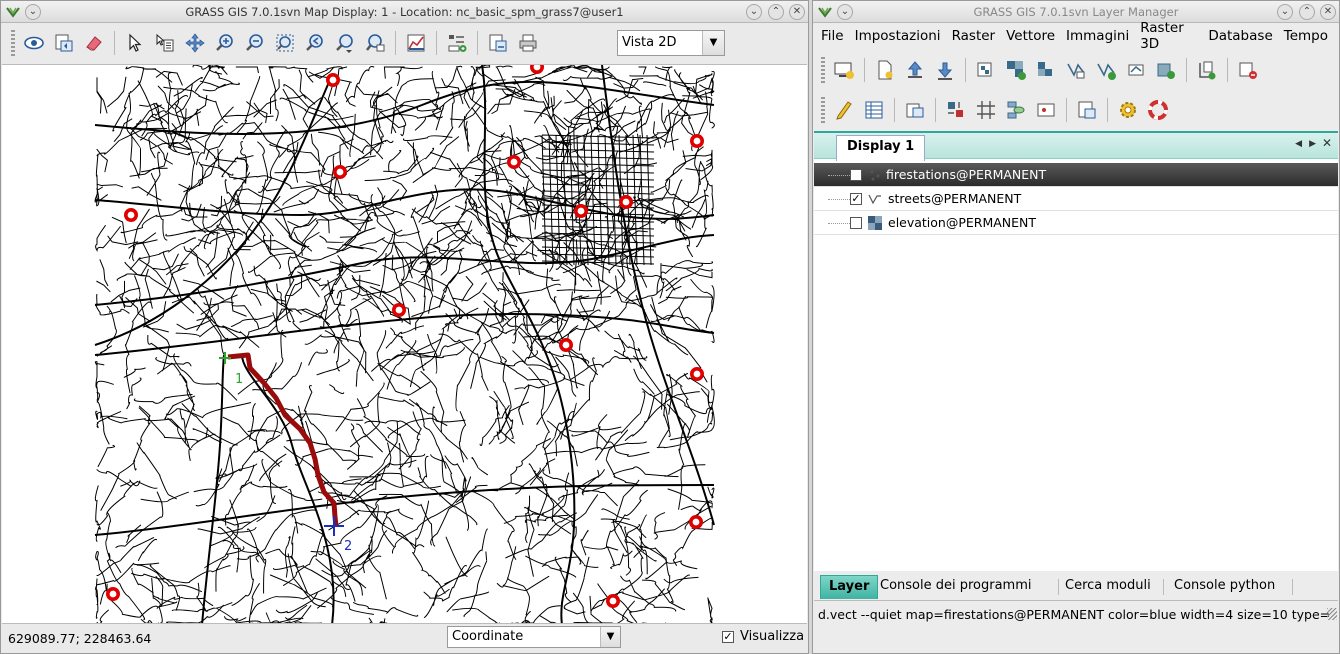 This screenshot has height=654, width=1340. I want to click on query-button, so click(165, 43).